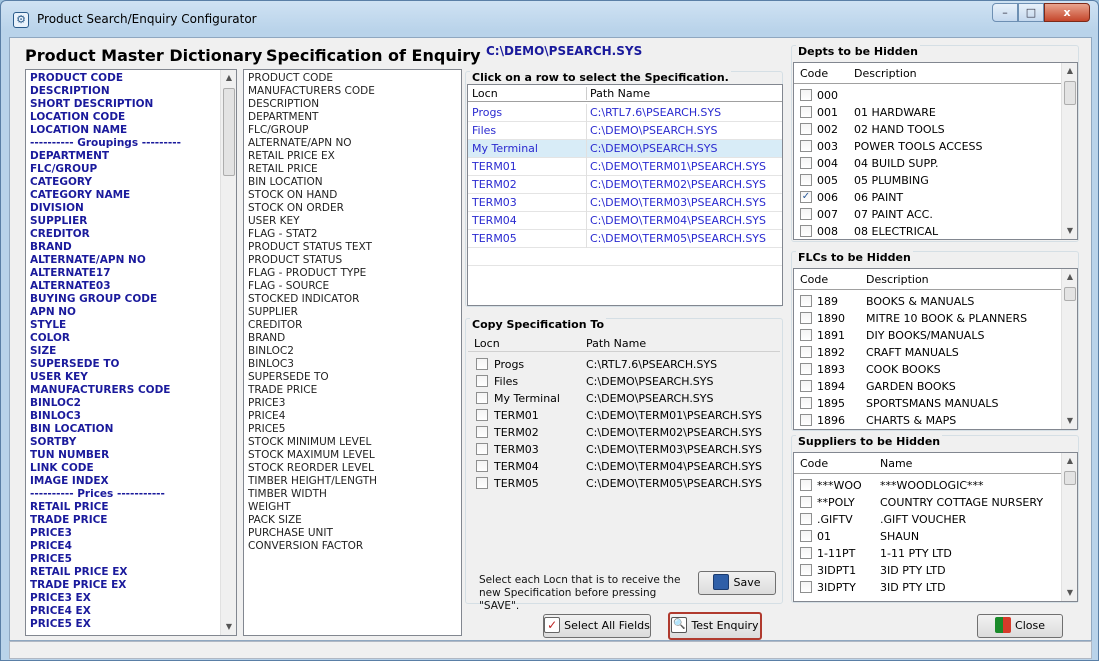 The image size is (1099, 661). Describe the element at coordinates (925, 352) in the screenshot. I see `flcs-row: 1892 CRAFT MANUALS` at that location.